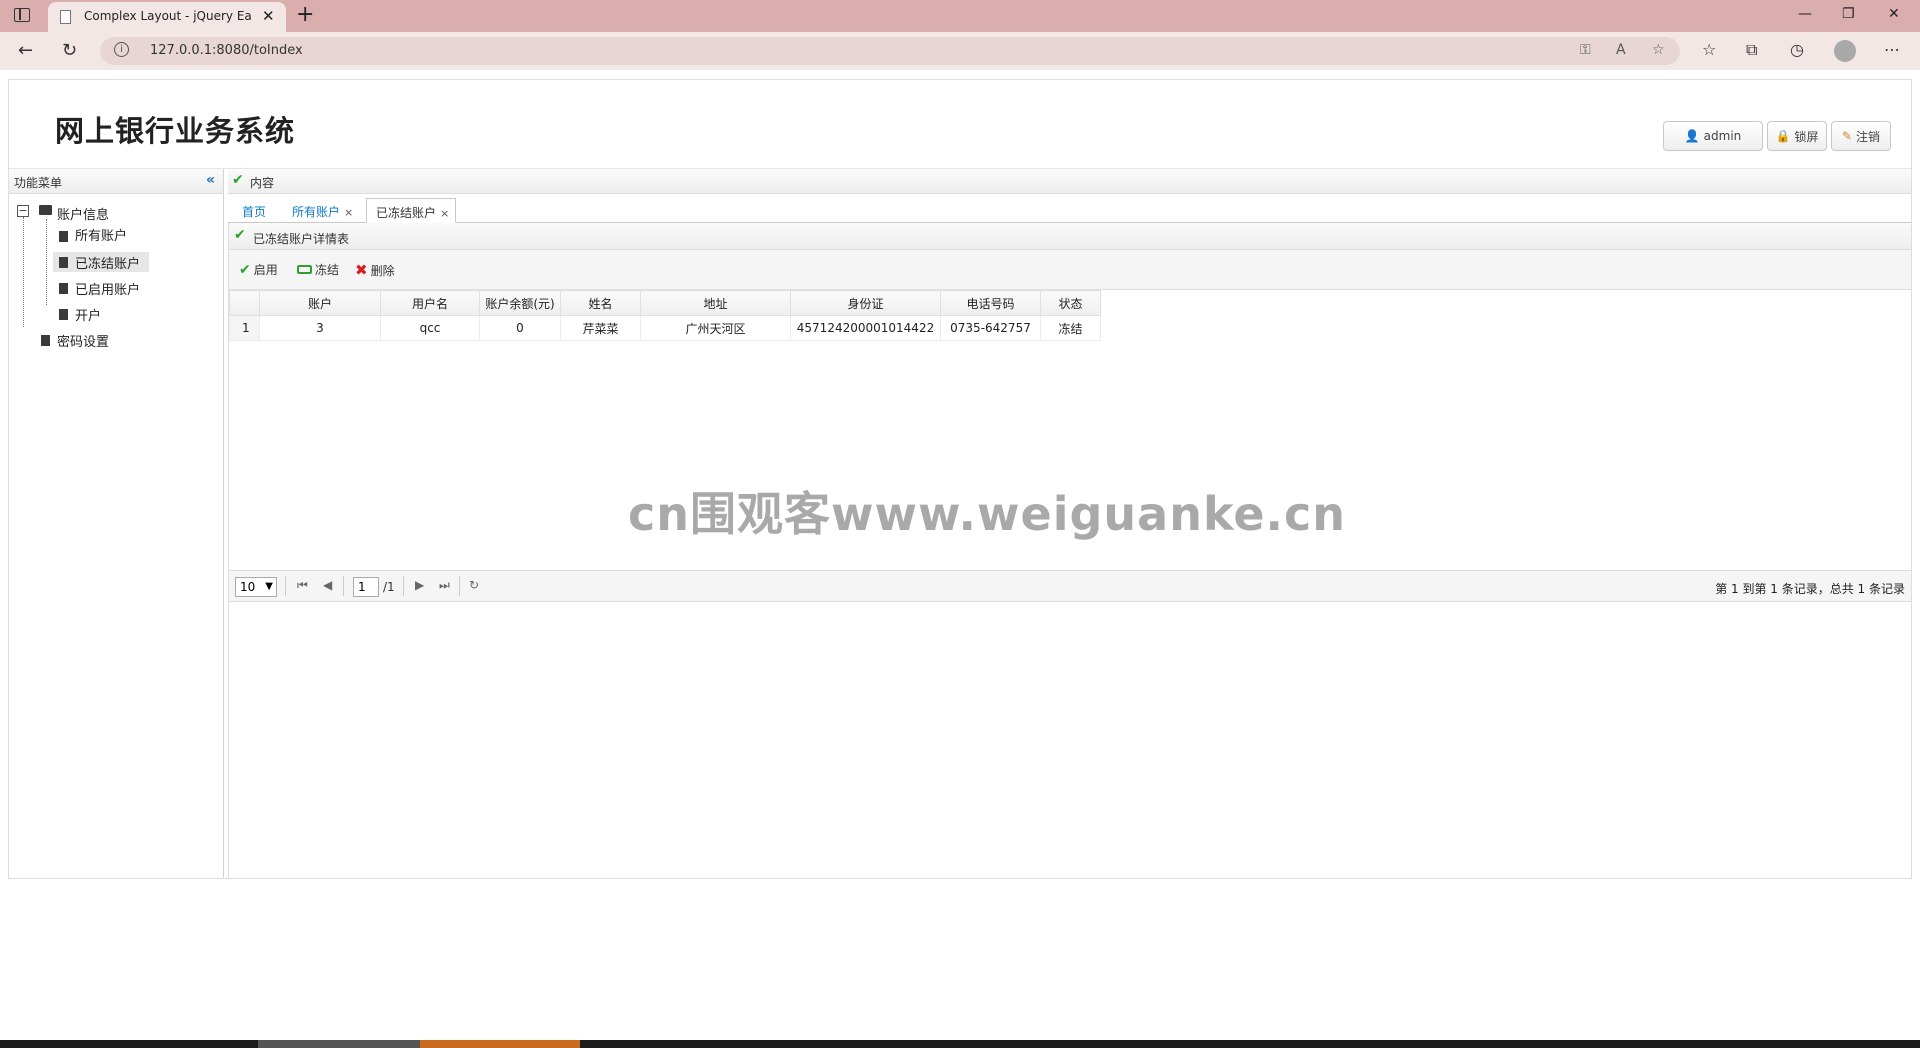 This screenshot has height=1048, width=1920. Describe the element at coordinates (116, 316) in the screenshot. I see `tree-node-open-account: 开户` at that location.